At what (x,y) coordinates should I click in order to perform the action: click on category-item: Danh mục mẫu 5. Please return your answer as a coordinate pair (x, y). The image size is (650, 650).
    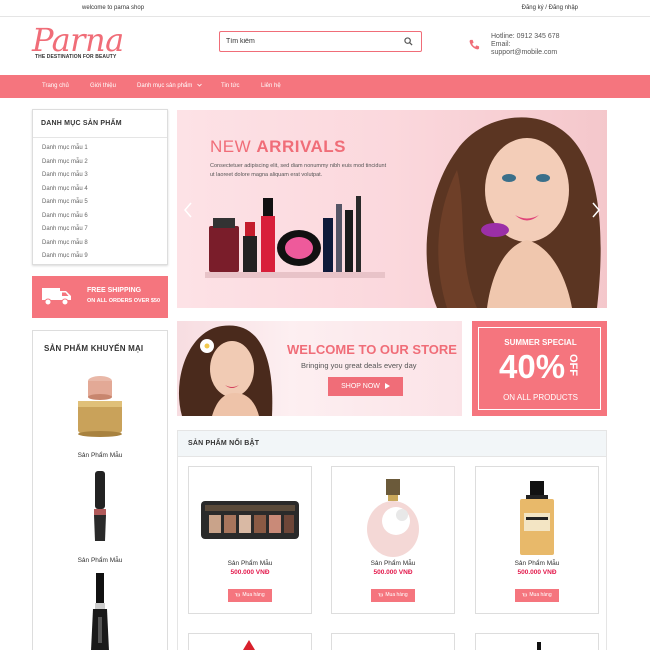
    Looking at the image, I should click on (65, 205).